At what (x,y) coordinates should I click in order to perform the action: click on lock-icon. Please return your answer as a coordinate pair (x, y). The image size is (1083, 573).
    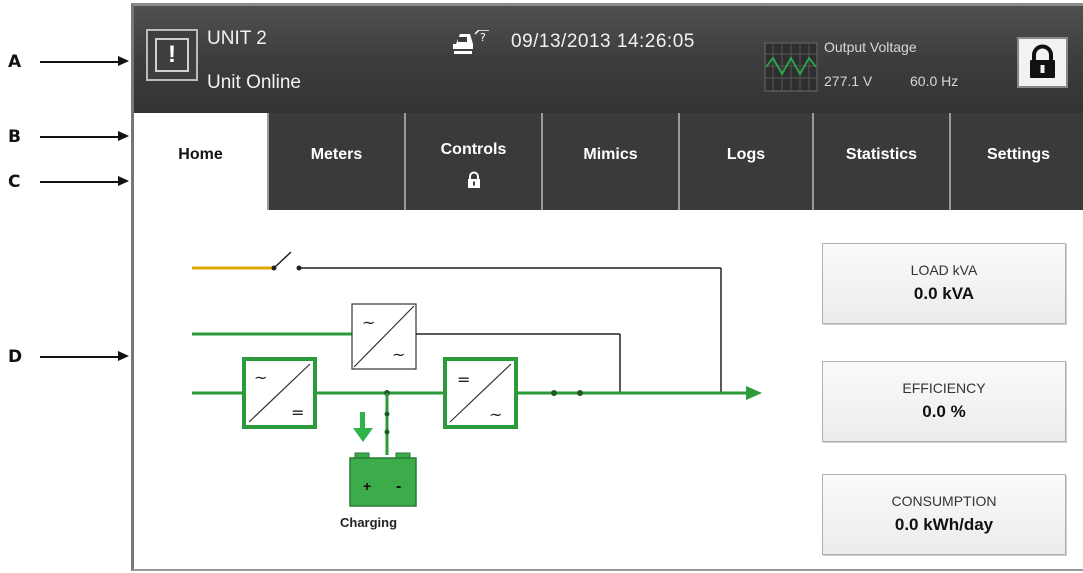
    Looking at the image, I should click on (1042, 61).